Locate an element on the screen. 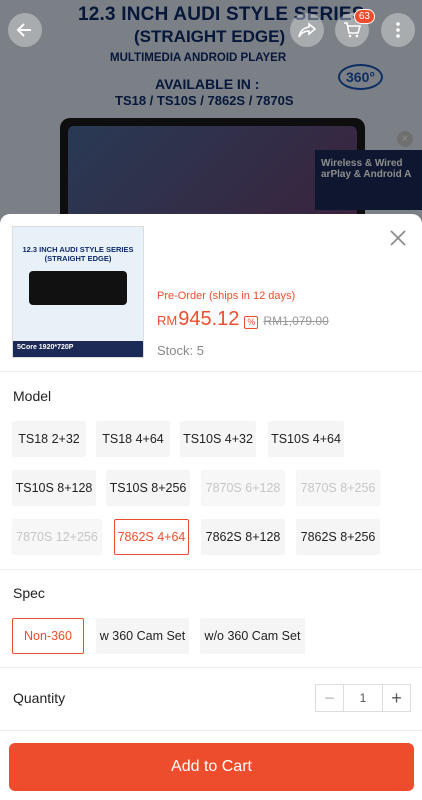  model-option: TS18 2+32 is located at coordinates (49, 439).